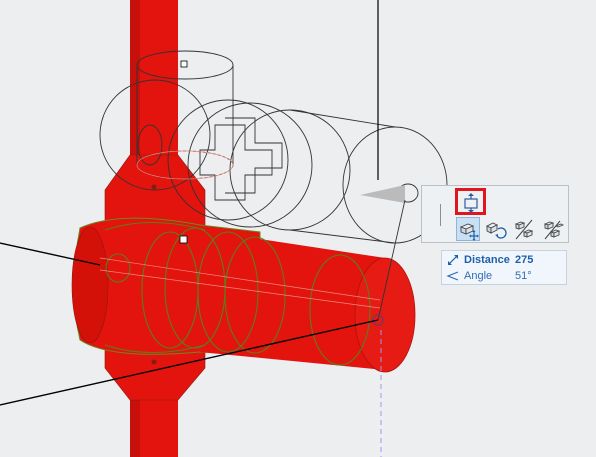 This screenshot has height=457, width=596. Describe the element at coordinates (452, 276) in the screenshot. I see `angle-icon` at that location.